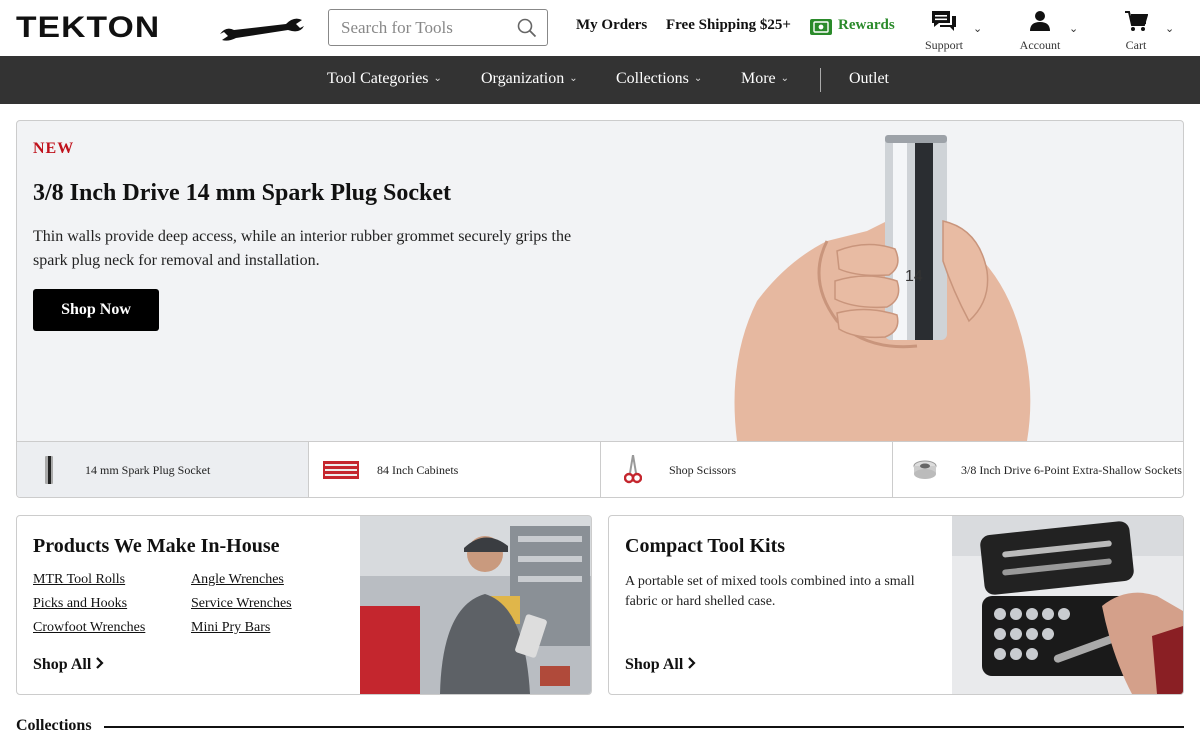 The image size is (1200, 750). I want to click on link-mini-pry-bars: Mini Pry Bars, so click(230, 628).